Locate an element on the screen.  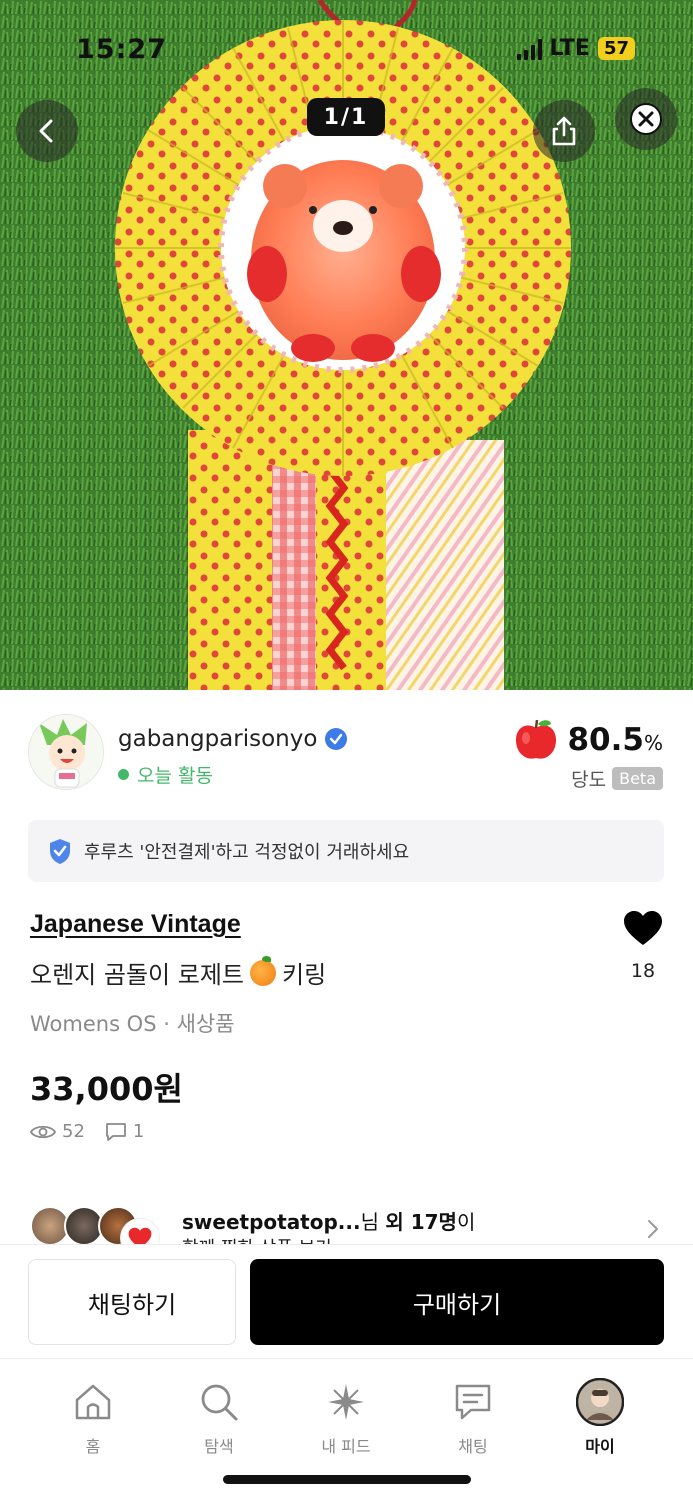
chat-icon is located at coordinates (473, 1402).